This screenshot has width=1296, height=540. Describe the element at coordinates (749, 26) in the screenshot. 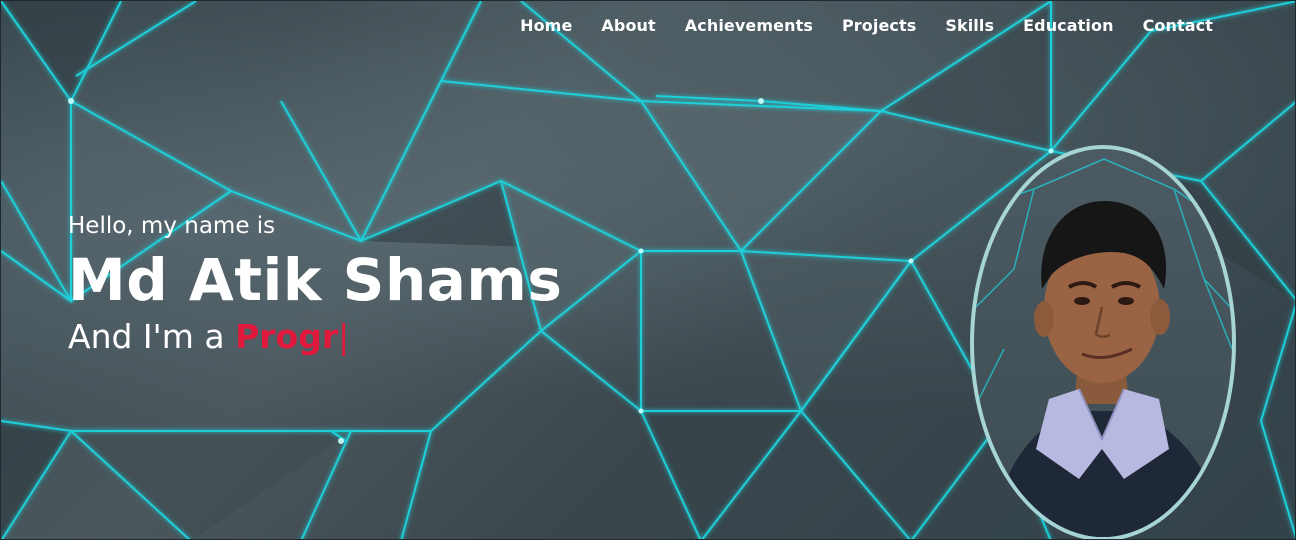

I see `nav-achievements-link: Achievements` at that location.